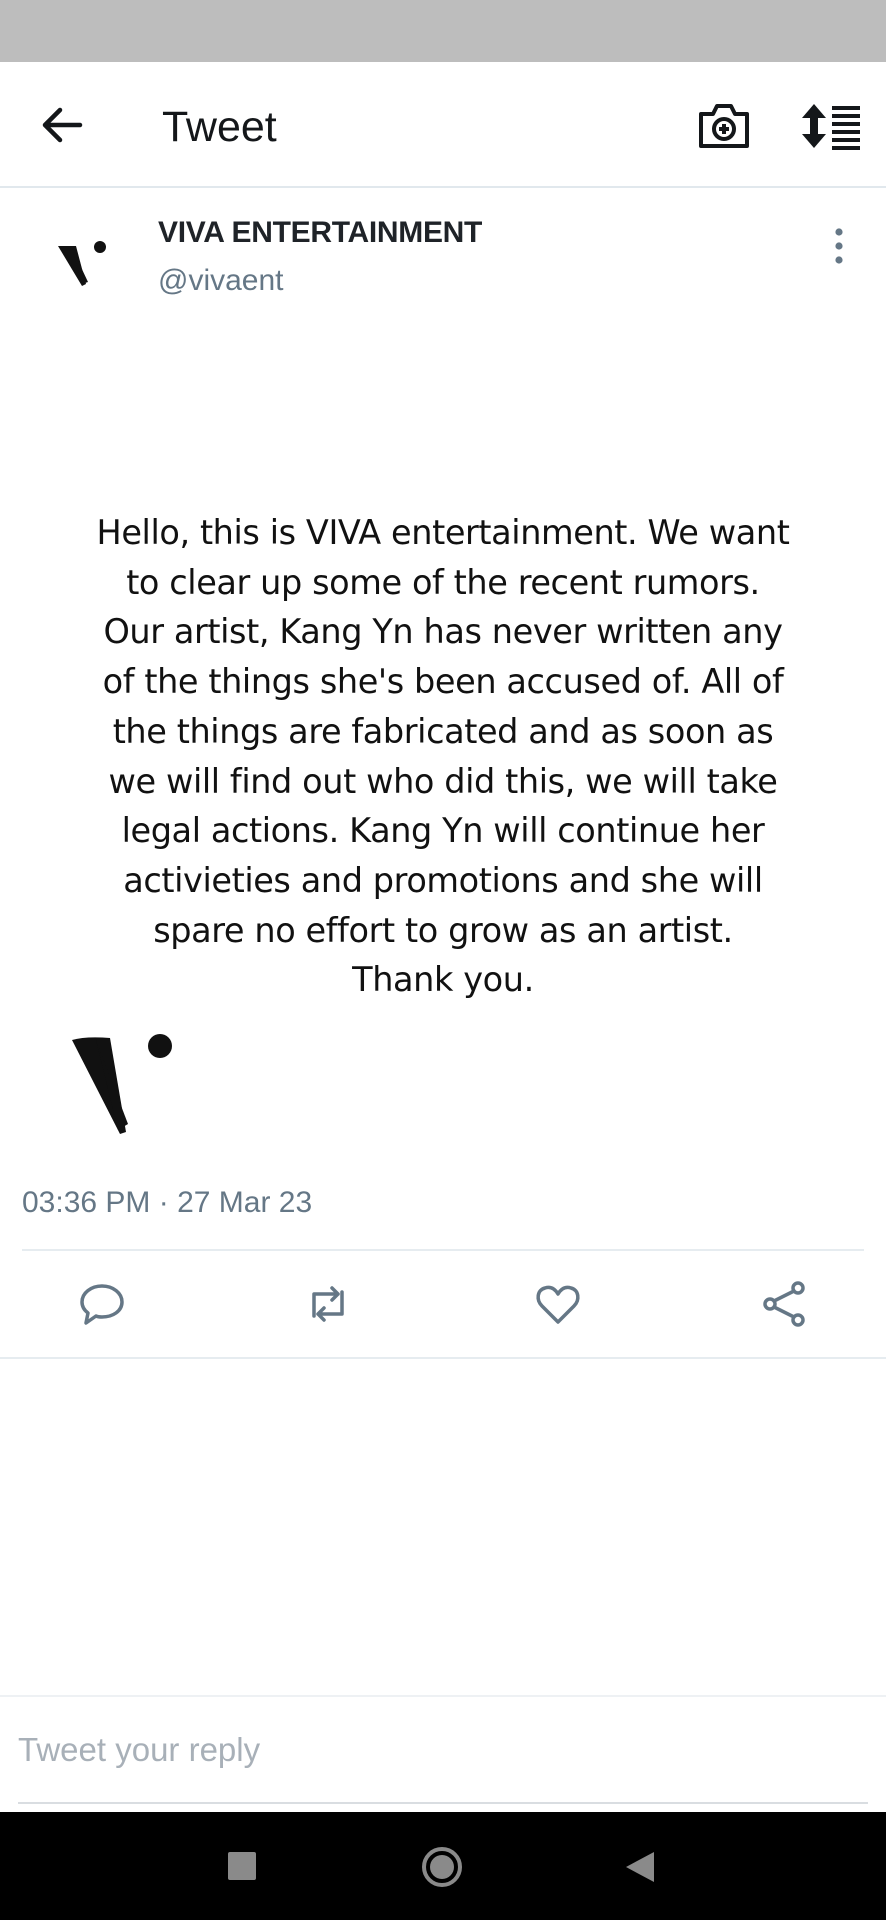 This screenshot has height=1920, width=886. I want to click on home-button, so click(442, 1867).